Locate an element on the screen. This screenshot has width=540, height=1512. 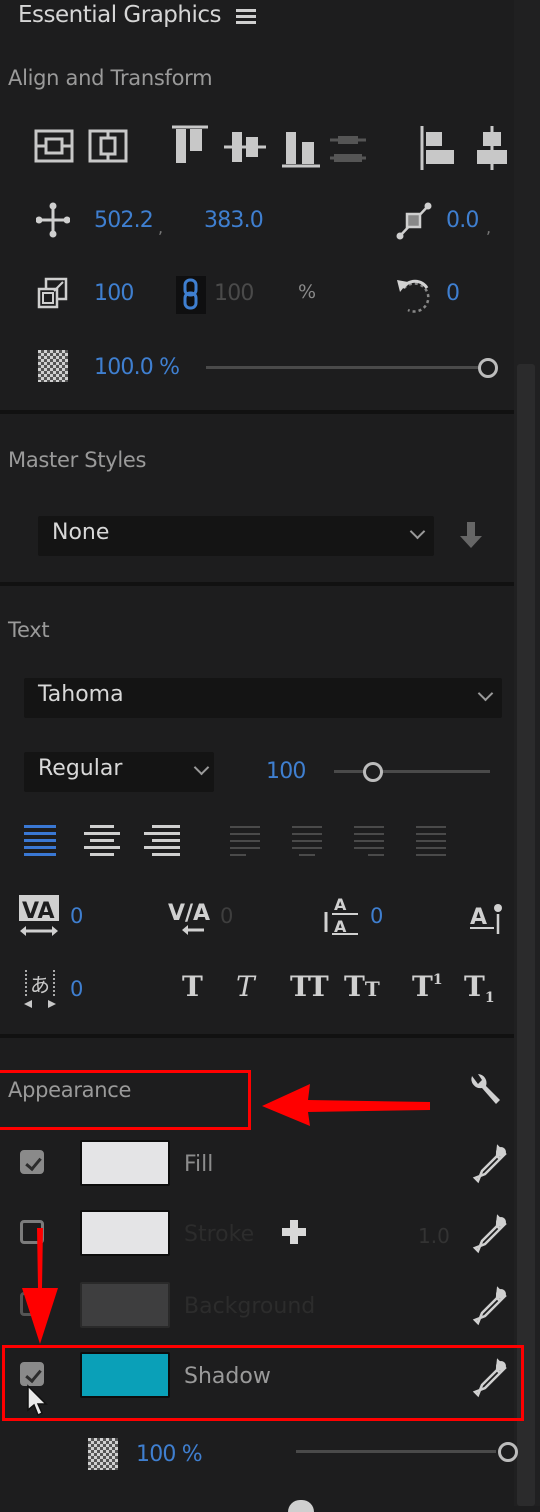
section-title-align-transform: Align and Transform is located at coordinates (110, 78).